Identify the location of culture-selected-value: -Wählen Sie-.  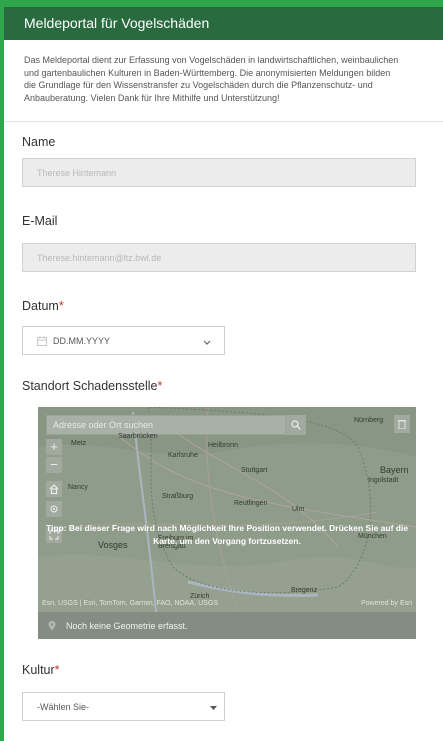
(63, 707).